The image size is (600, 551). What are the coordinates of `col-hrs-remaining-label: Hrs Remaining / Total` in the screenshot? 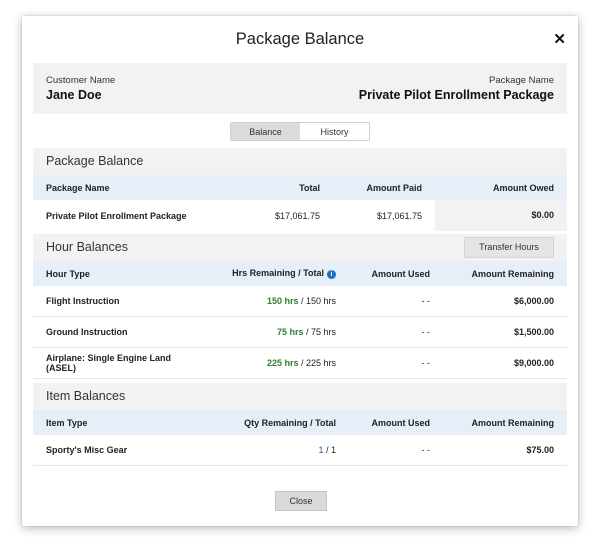 It's located at (278, 273).